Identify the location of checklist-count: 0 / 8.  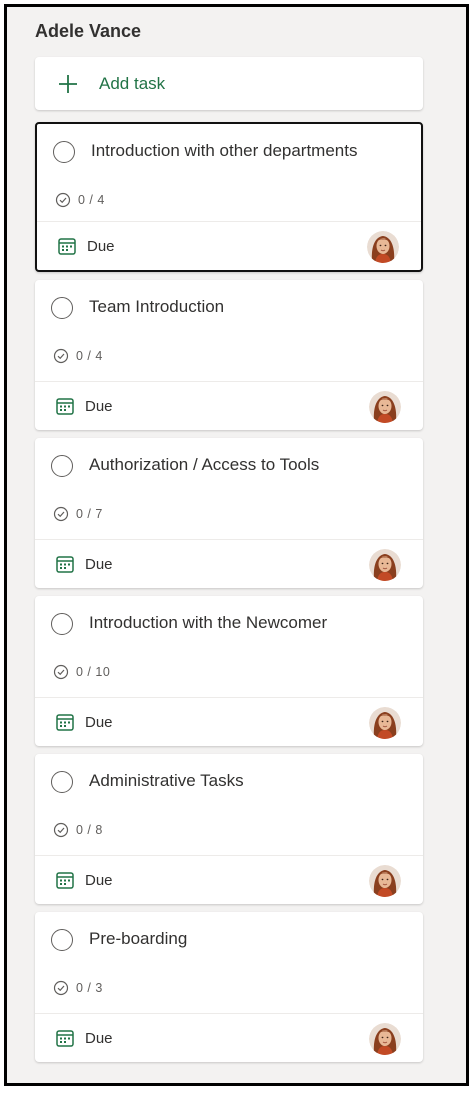
(89, 830).